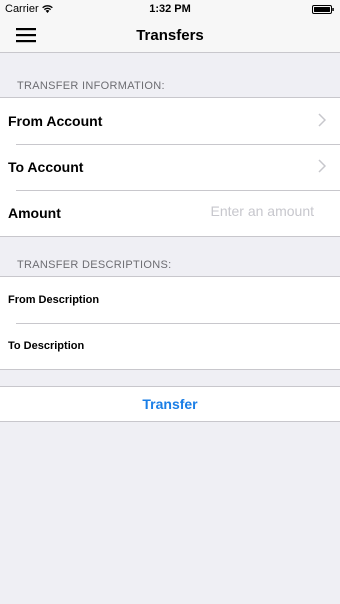  Describe the element at coordinates (46, 167) in the screenshot. I see `to-account-label: To Account` at that location.